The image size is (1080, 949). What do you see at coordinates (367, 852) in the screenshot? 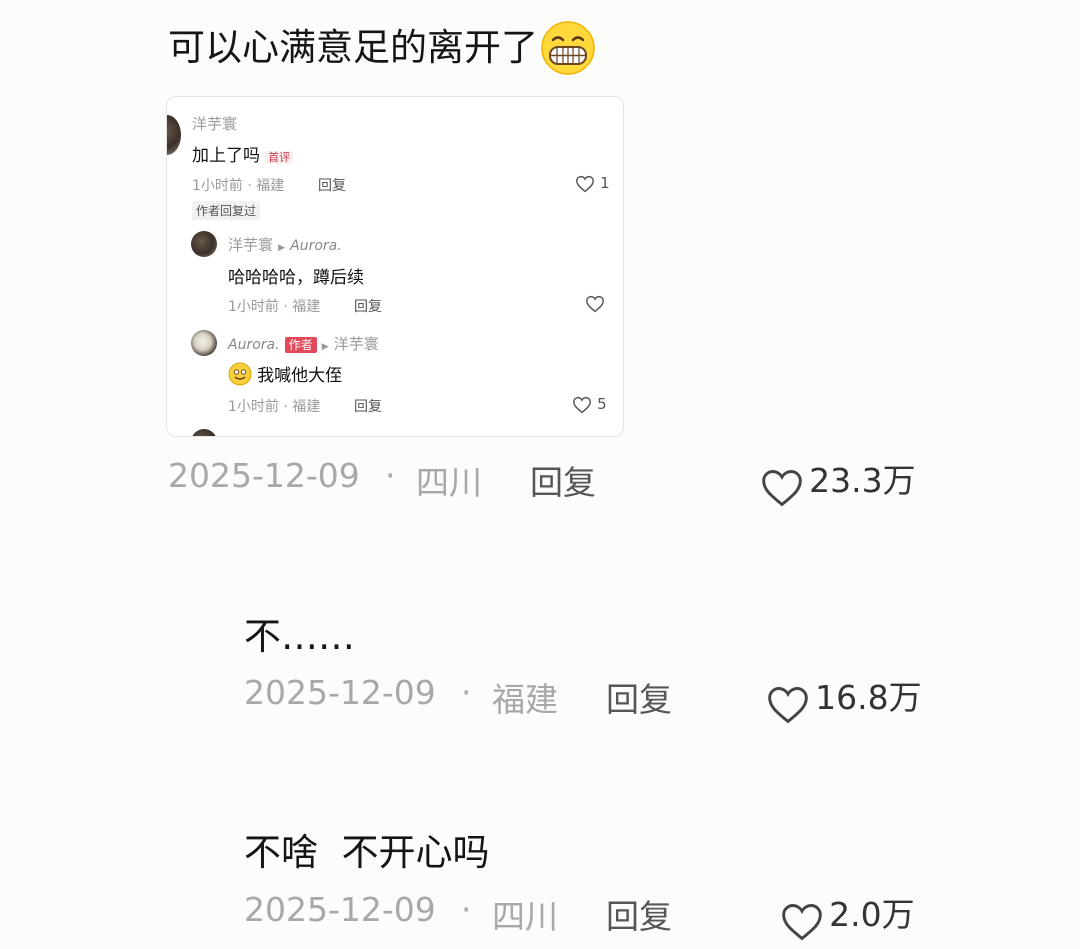
I see `reply-comment-text: 不啥 不开心吗` at bounding box center [367, 852].